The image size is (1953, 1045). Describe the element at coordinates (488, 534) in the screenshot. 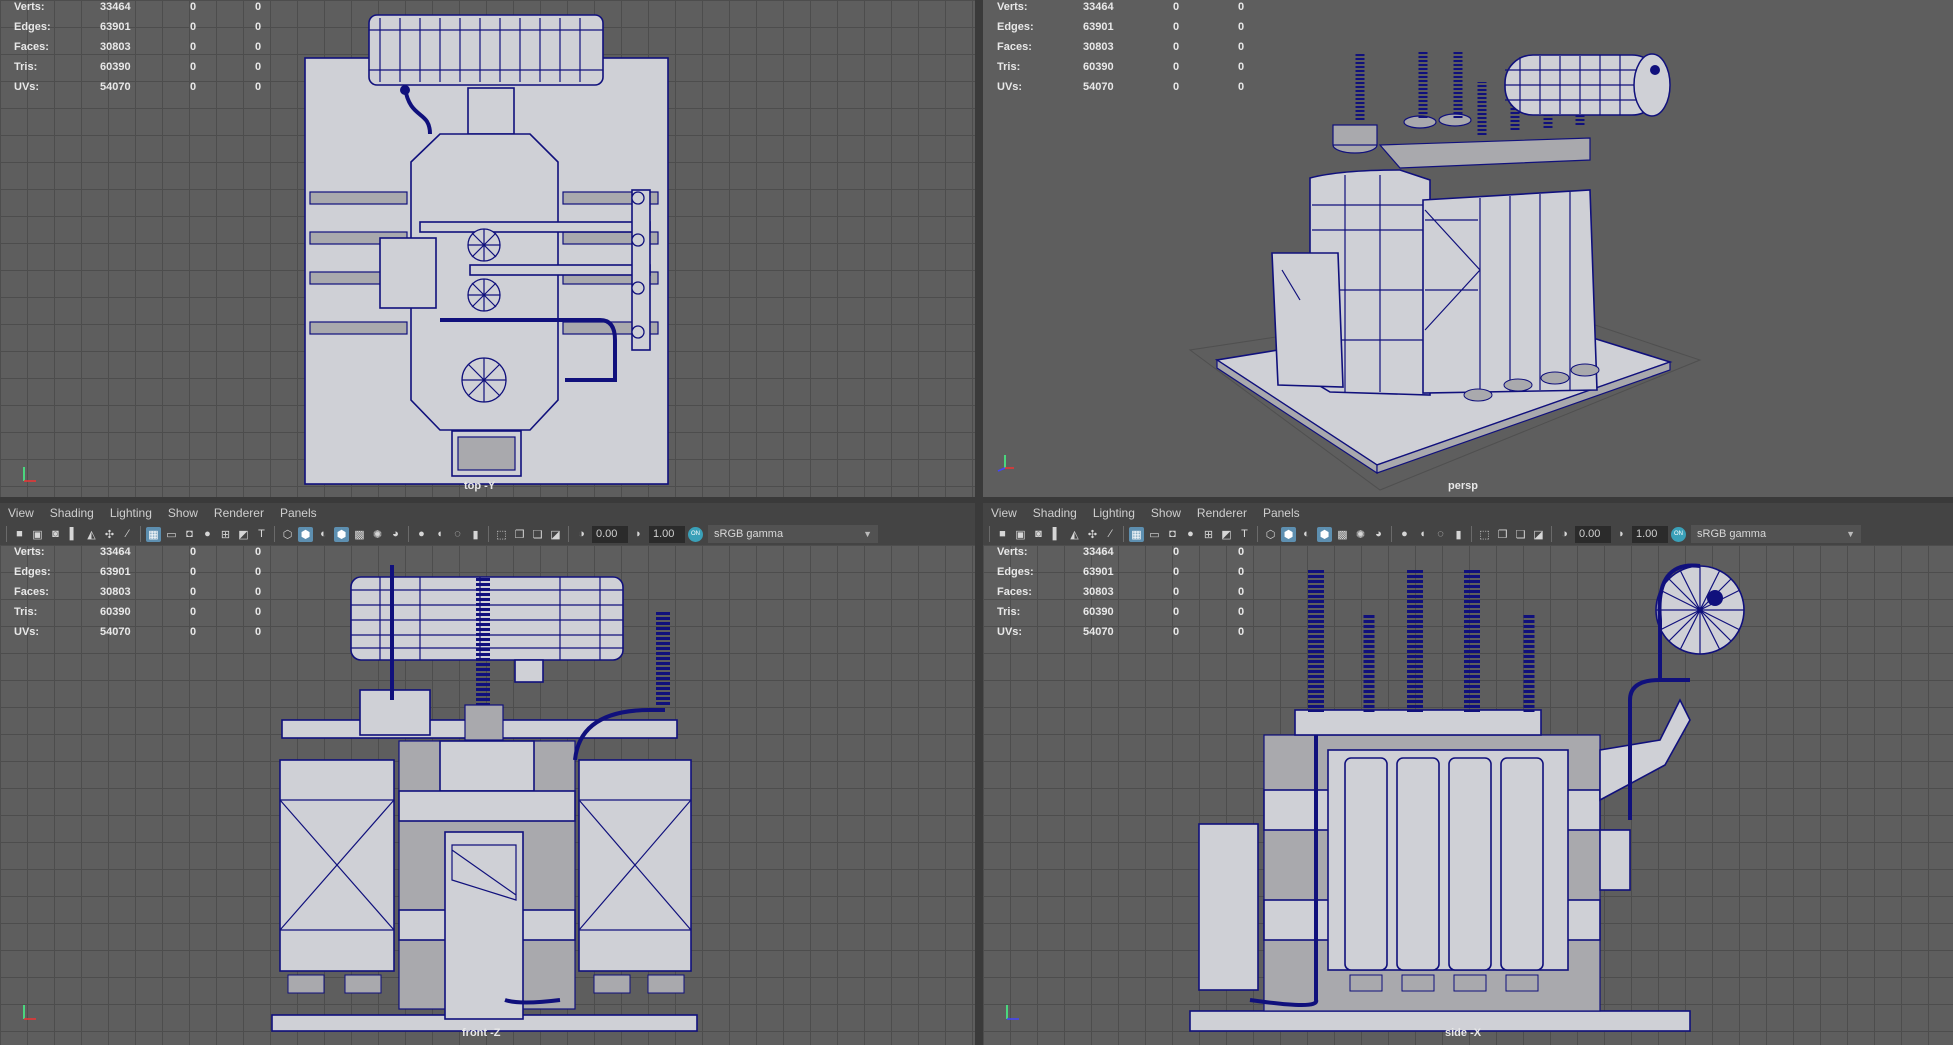

I see `toolbar-separator` at that location.